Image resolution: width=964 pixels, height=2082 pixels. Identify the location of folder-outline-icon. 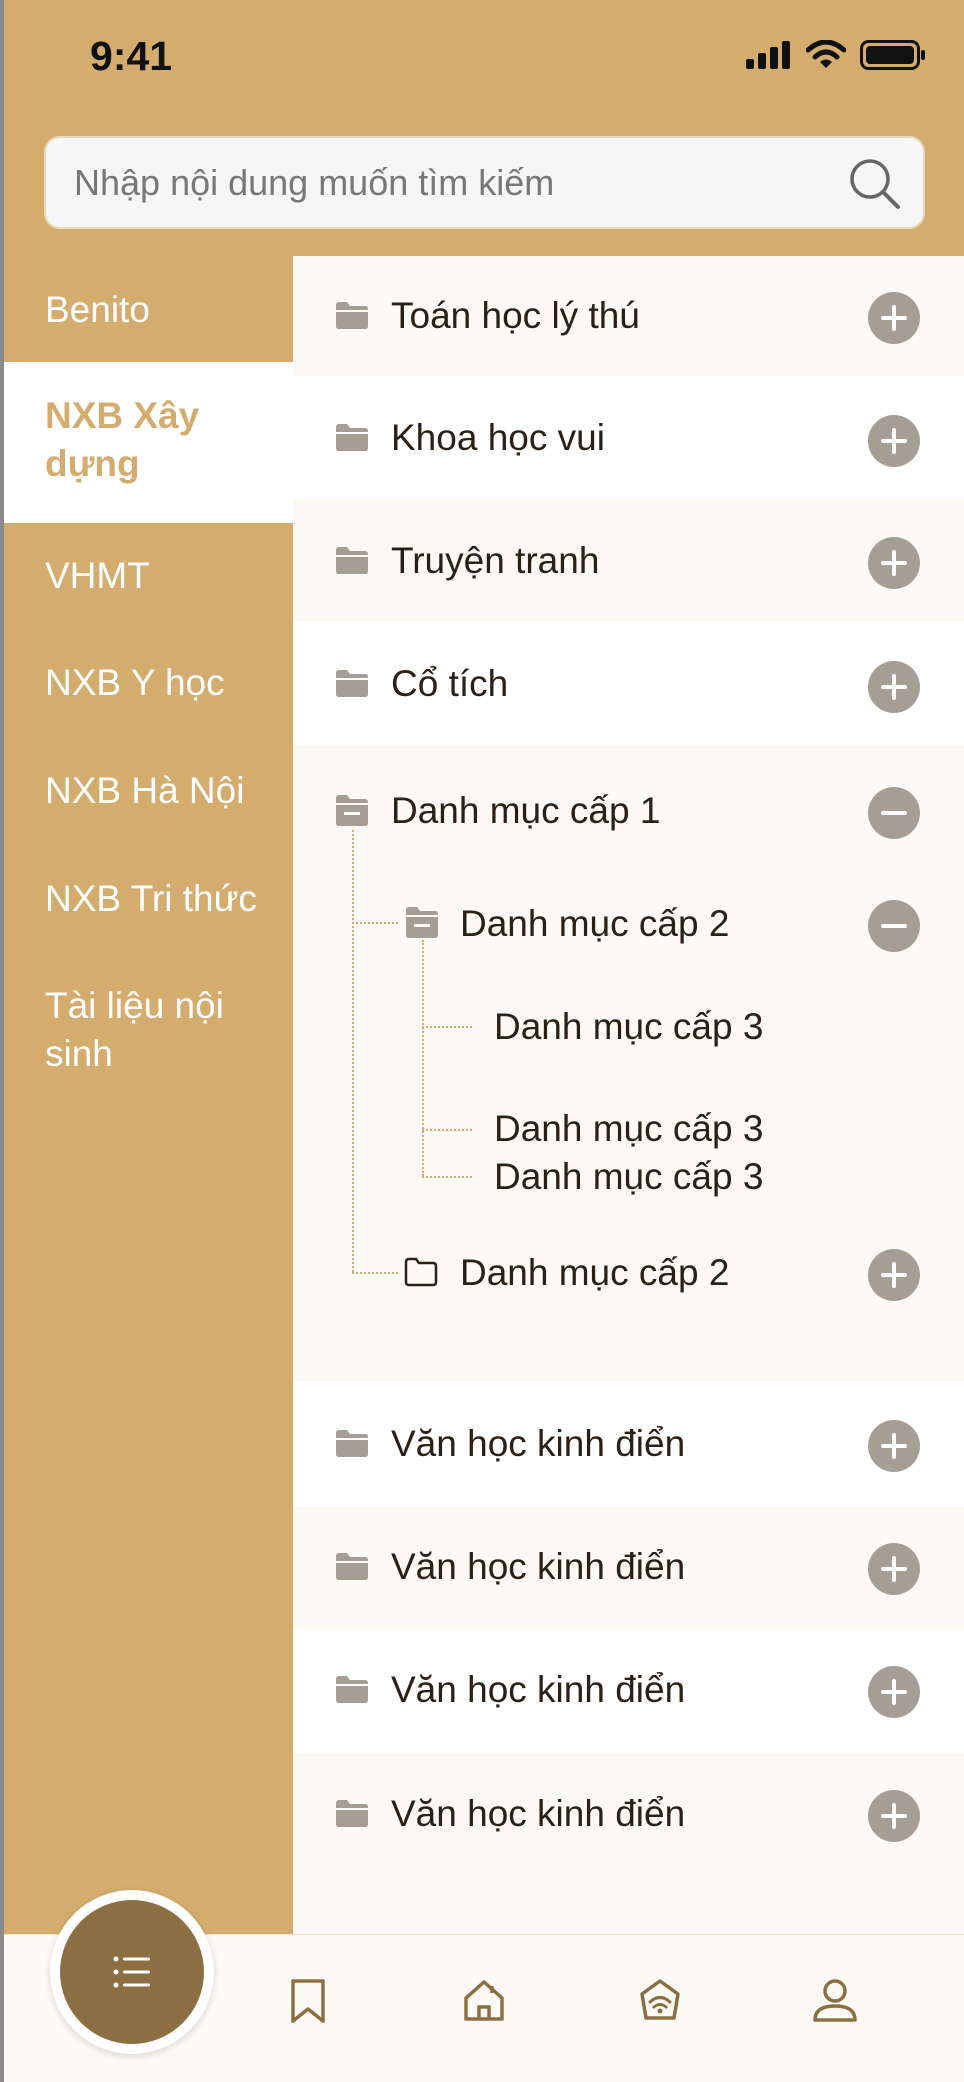
(421, 1272).